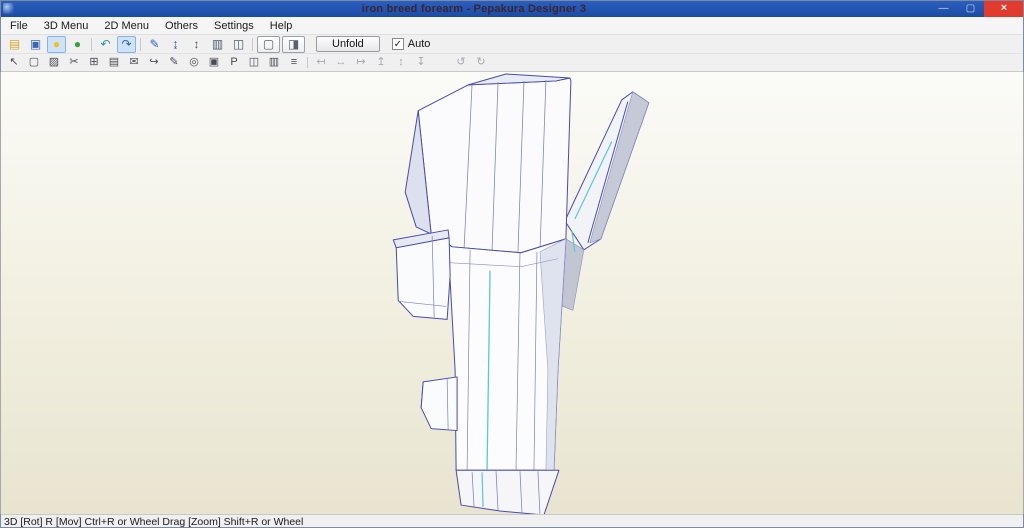 The width and height of the screenshot is (1024, 528). What do you see at coordinates (401, 62) in the screenshot?
I see `align-middle-icon: ↕` at bounding box center [401, 62].